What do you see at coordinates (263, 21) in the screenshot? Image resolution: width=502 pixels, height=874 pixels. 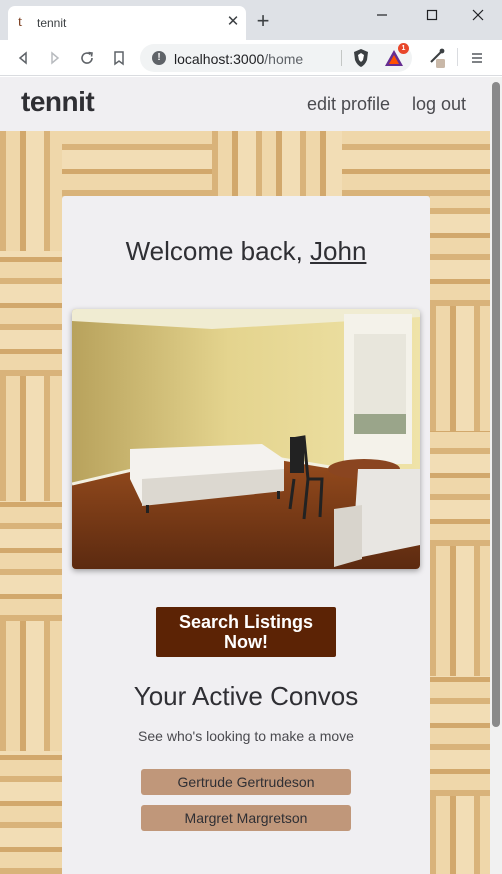 I see `plus-icon: +` at bounding box center [263, 21].